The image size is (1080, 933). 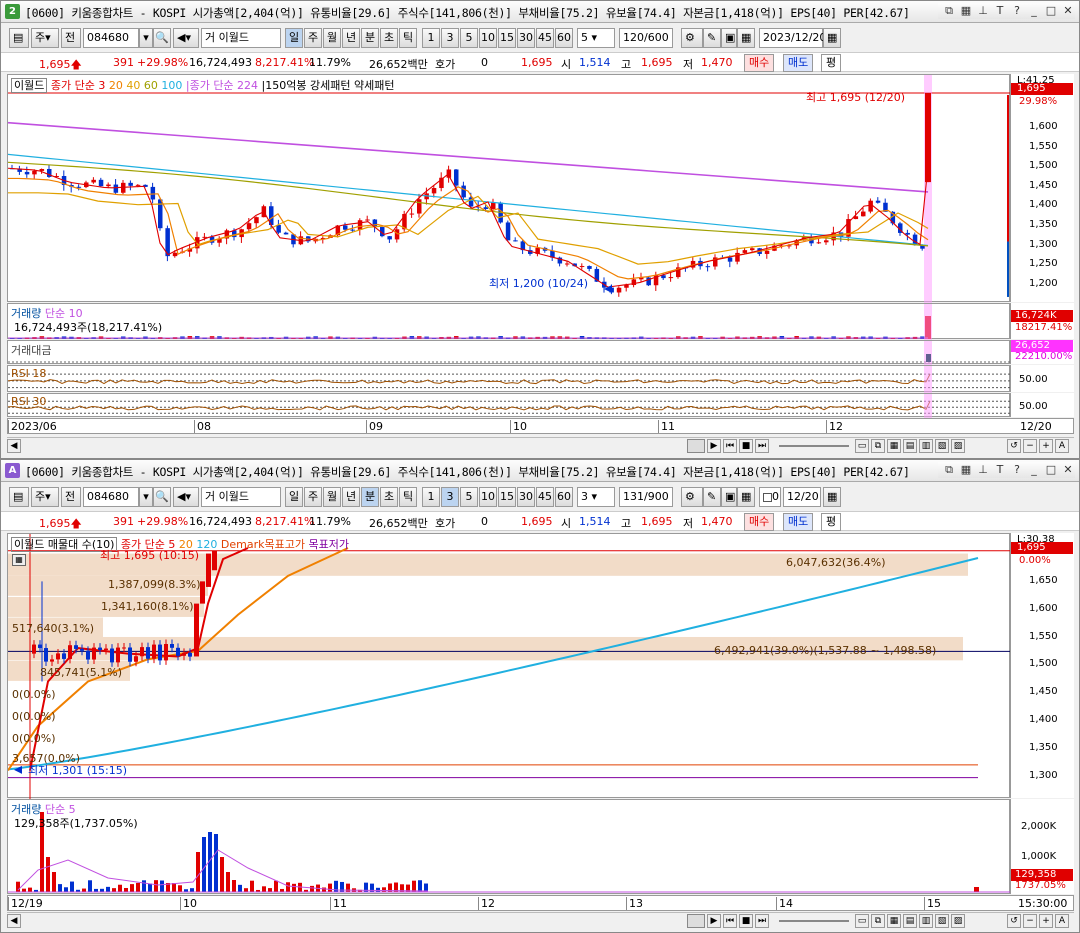 What do you see at coordinates (19, 560) in the screenshot?
I see `table-icon: ▦` at bounding box center [19, 560].